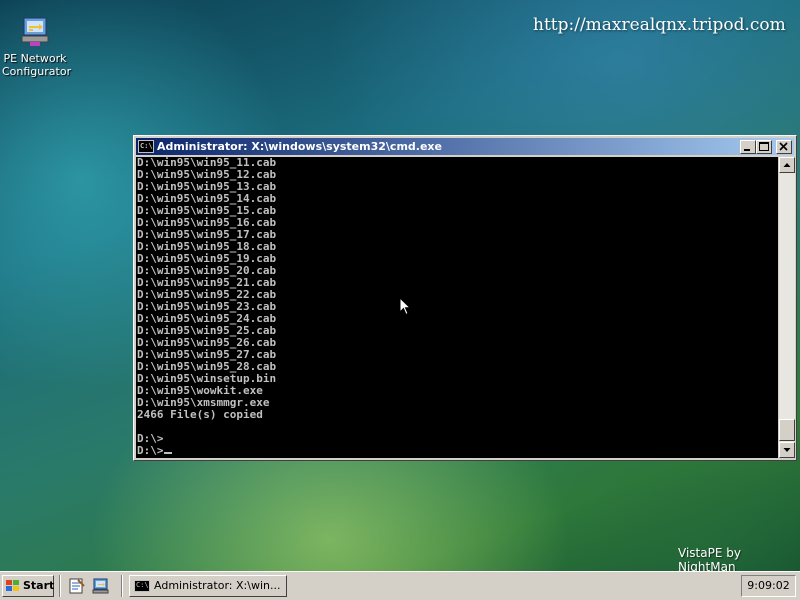 The width and height of the screenshot is (800, 600). Describe the element at coordinates (12, 585) in the screenshot. I see `windows-logo-icon` at that location.